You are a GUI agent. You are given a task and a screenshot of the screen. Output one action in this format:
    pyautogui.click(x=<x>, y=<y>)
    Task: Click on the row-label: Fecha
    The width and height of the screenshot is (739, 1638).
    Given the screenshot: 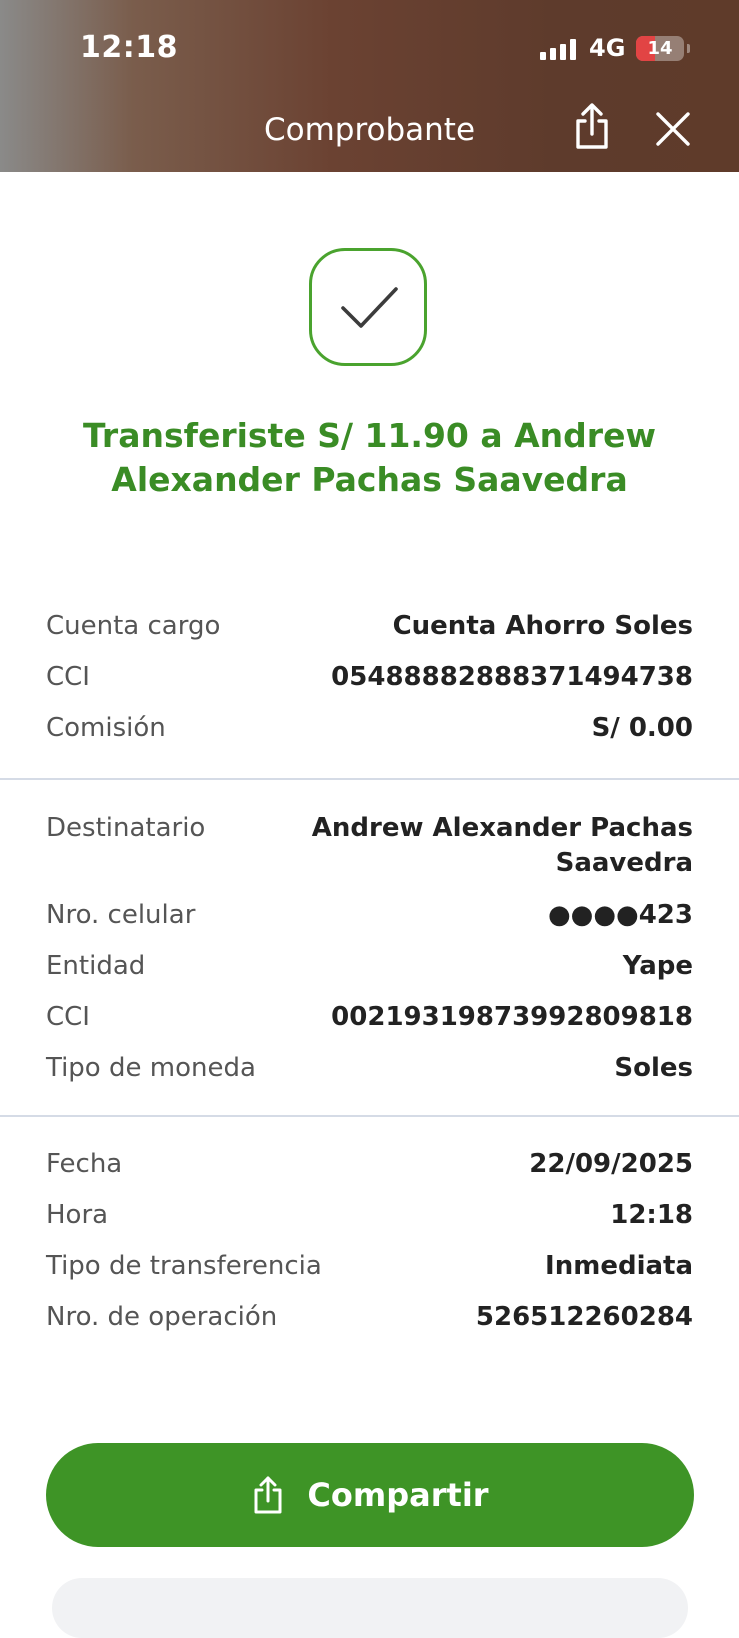 What is the action you would take?
    pyautogui.click(x=84, y=1164)
    